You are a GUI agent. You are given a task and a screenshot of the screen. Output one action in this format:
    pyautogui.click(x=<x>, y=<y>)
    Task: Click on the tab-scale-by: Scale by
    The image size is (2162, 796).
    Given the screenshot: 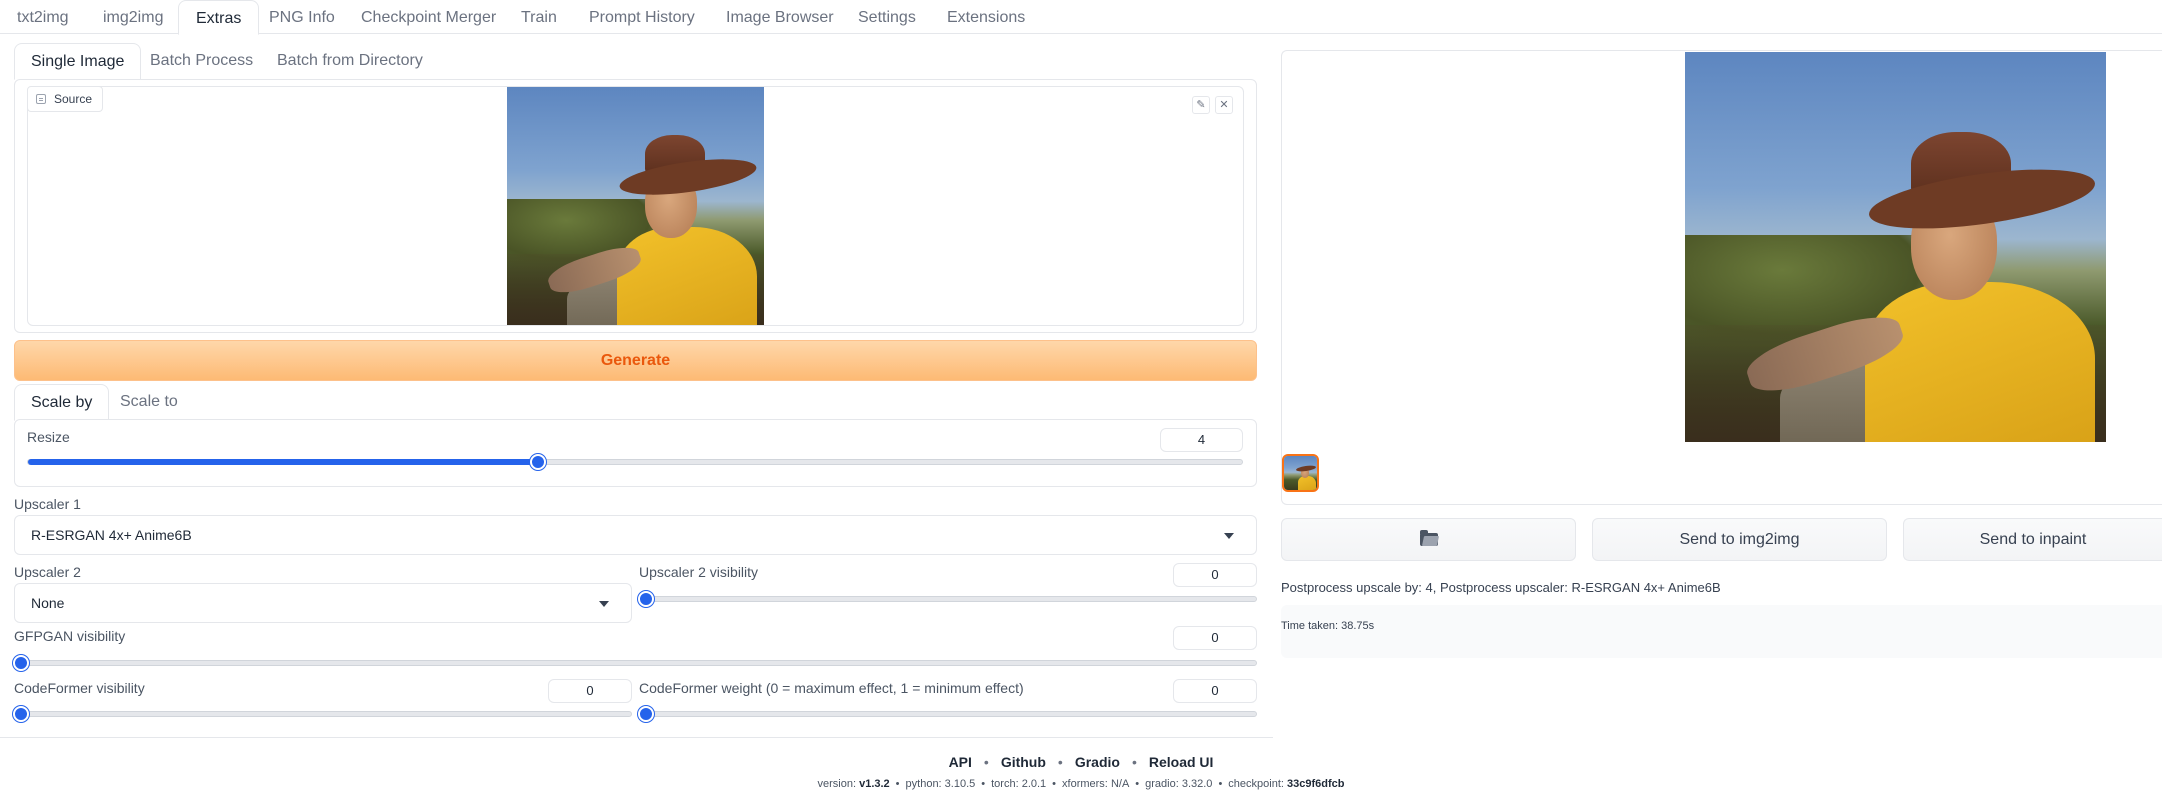 What is the action you would take?
    pyautogui.click(x=62, y=402)
    